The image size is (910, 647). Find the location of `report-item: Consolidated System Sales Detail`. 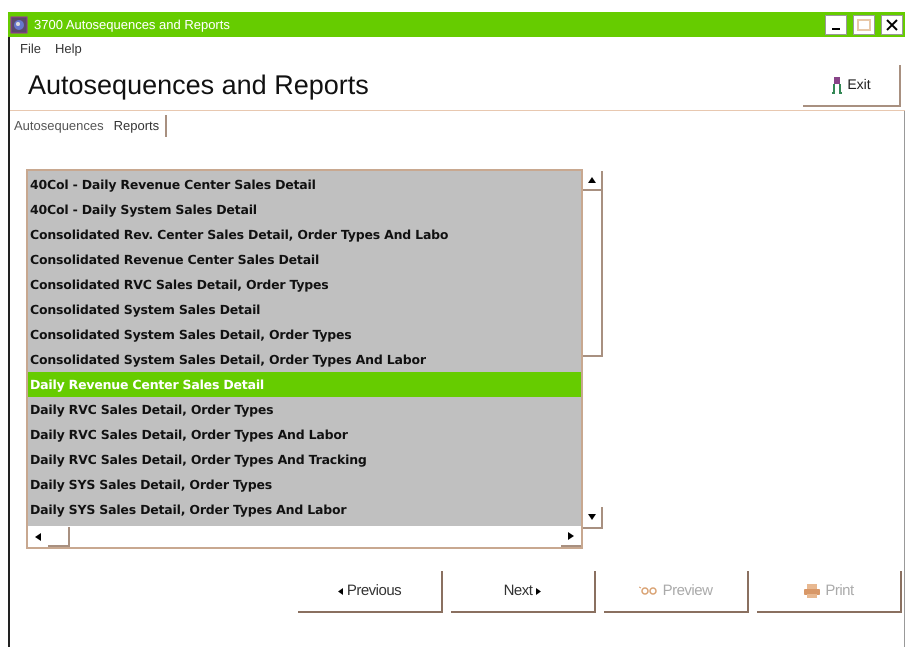

report-item: Consolidated System Sales Detail is located at coordinates (304, 309).